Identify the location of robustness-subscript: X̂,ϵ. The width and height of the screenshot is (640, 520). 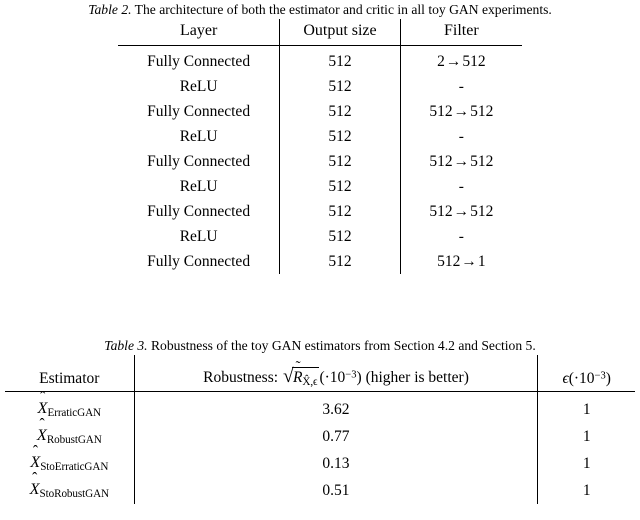
(310, 382).